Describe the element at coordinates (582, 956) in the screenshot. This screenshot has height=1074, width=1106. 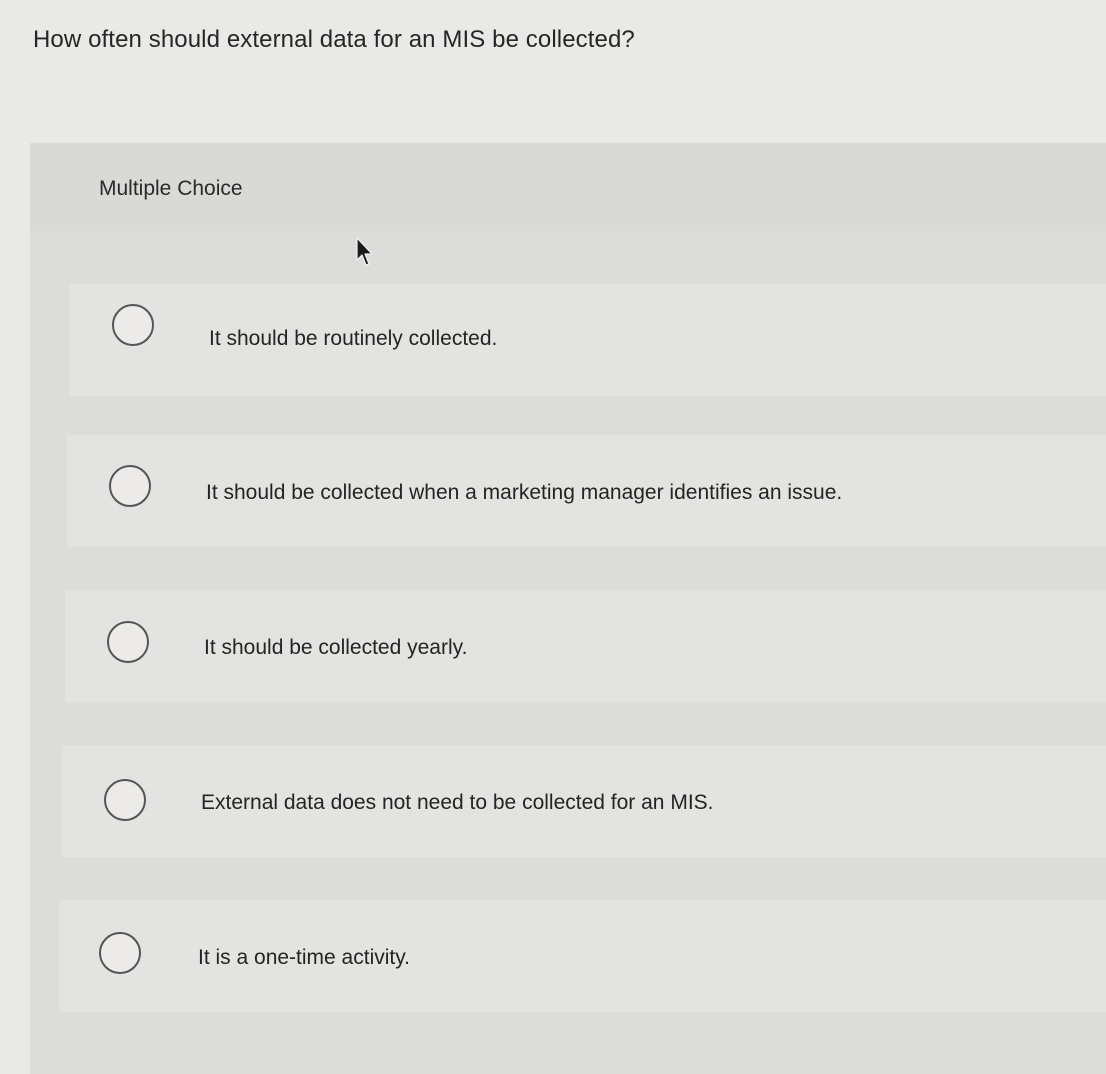
I see `answer-option-5: It is a one-time activity.` at that location.